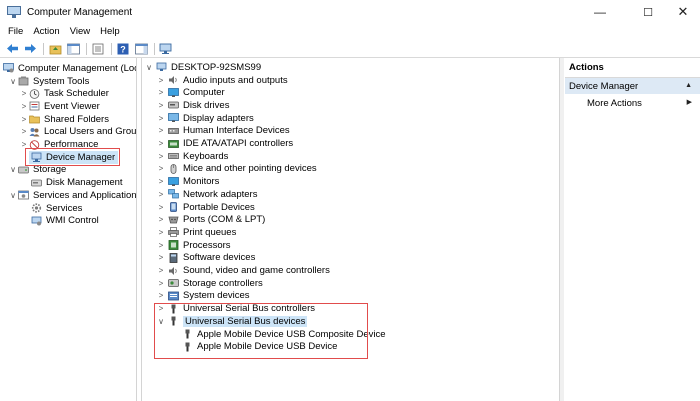 This screenshot has height=401, width=700. I want to click on tree-item-services-applications: ∨ Services and Applications, so click(72, 195).